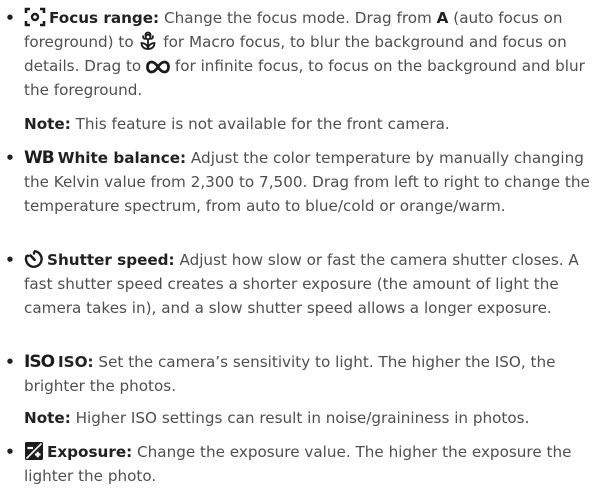 Image resolution: width=606 pixels, height=488 pixels. What do you see at coordinates (104, 18) in the screenshot?
I see `item-label: Focus range:` at bounding box center [104, 18].